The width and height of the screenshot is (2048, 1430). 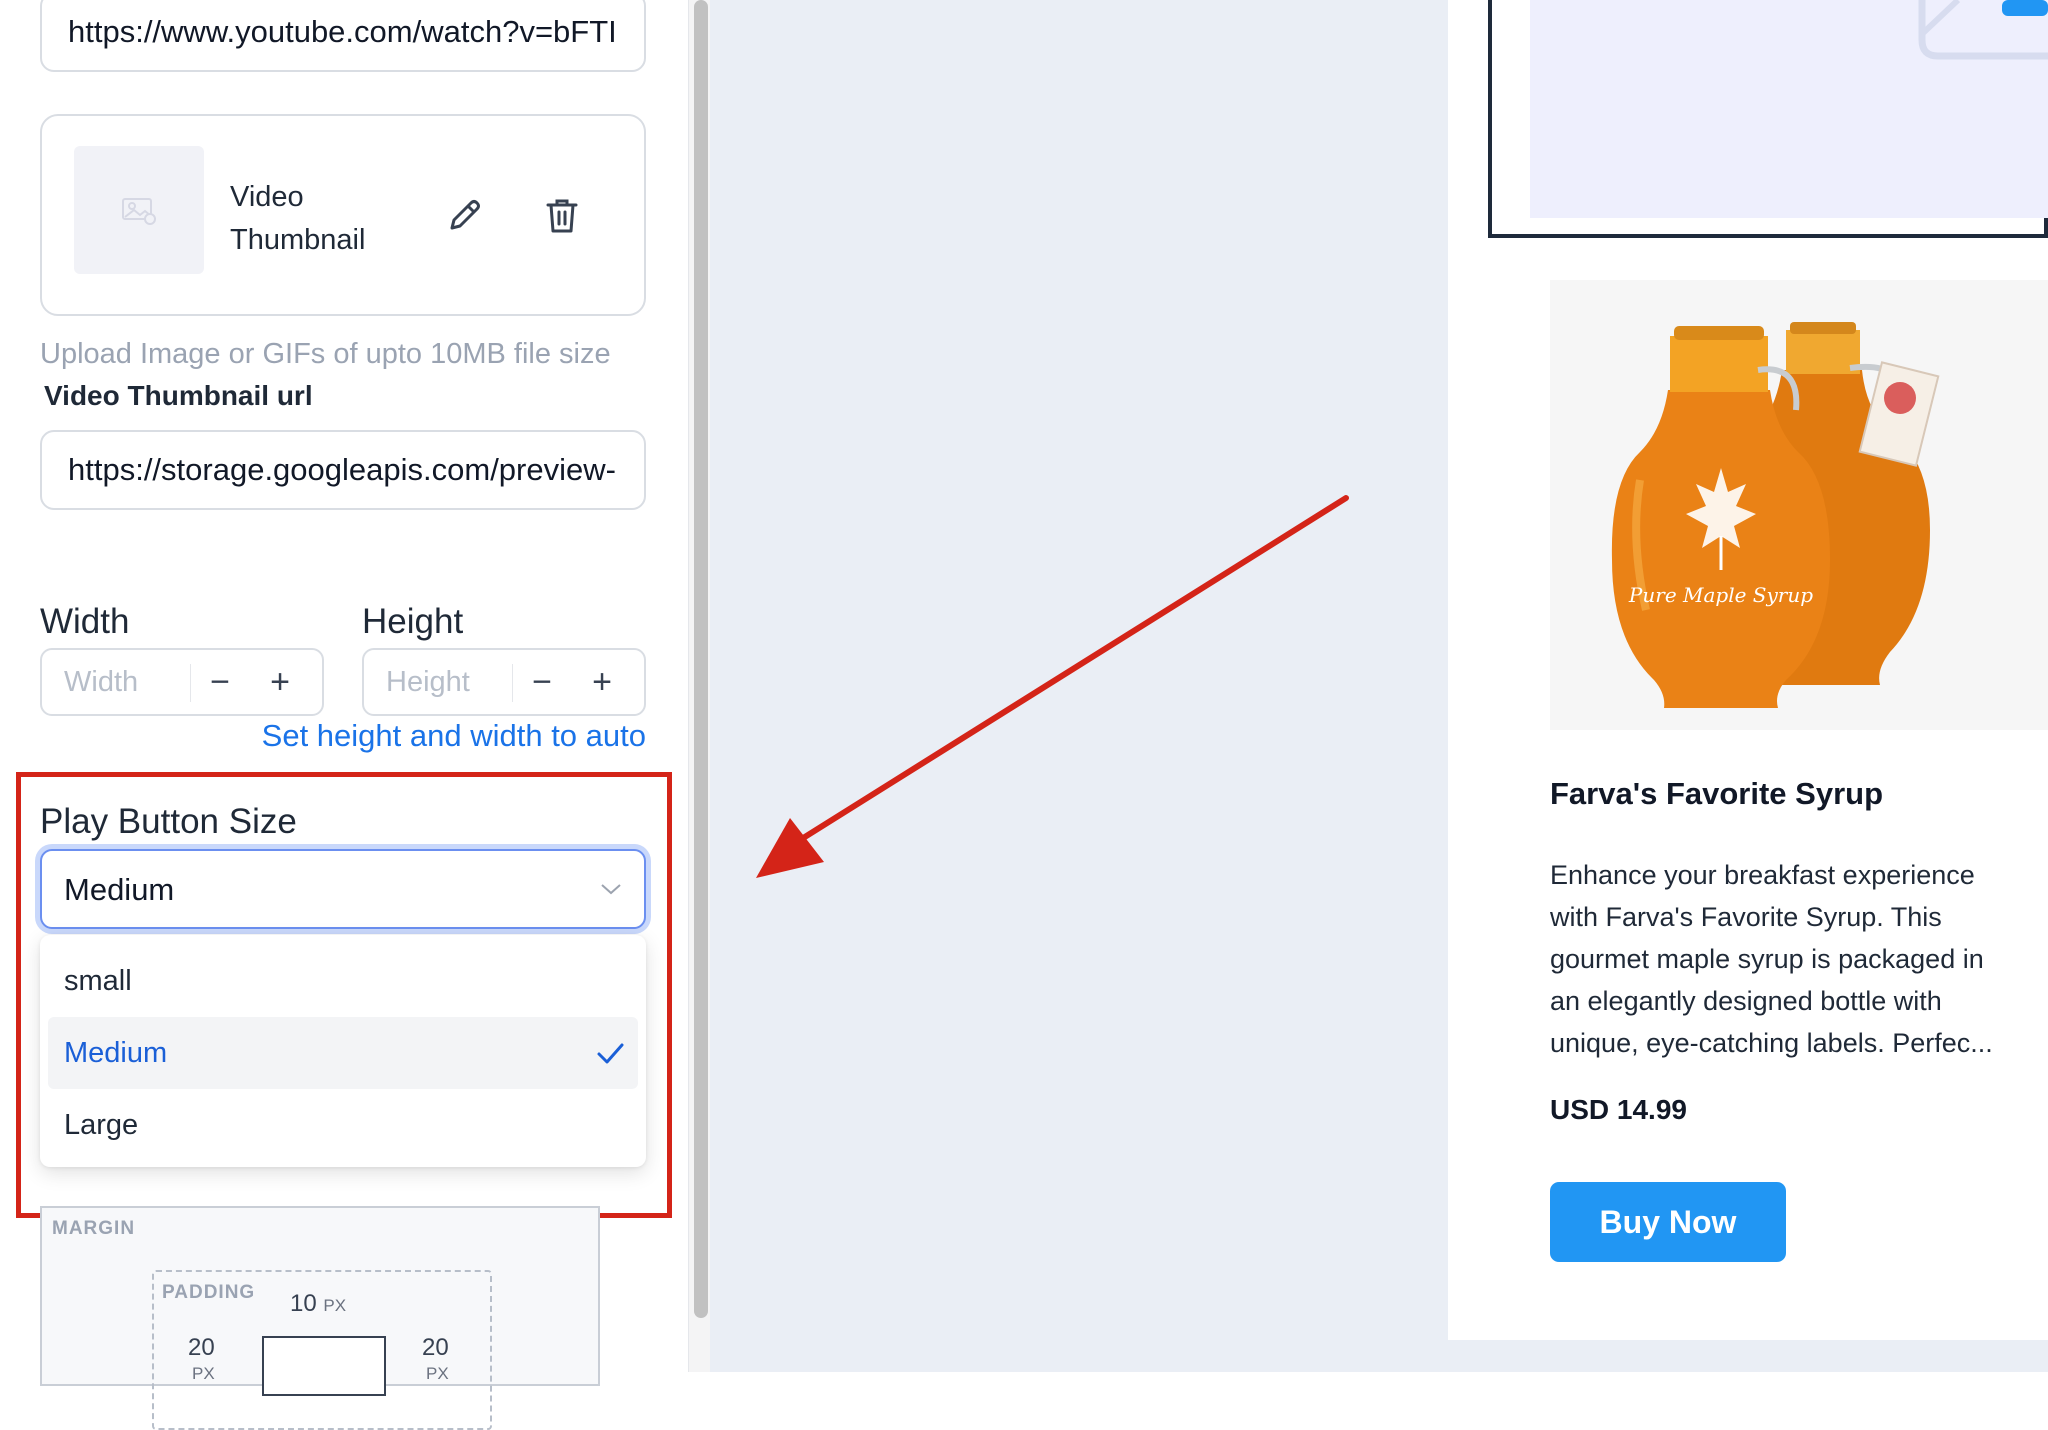 I want to click on select-value: Medium, so click(x=119, y=889).